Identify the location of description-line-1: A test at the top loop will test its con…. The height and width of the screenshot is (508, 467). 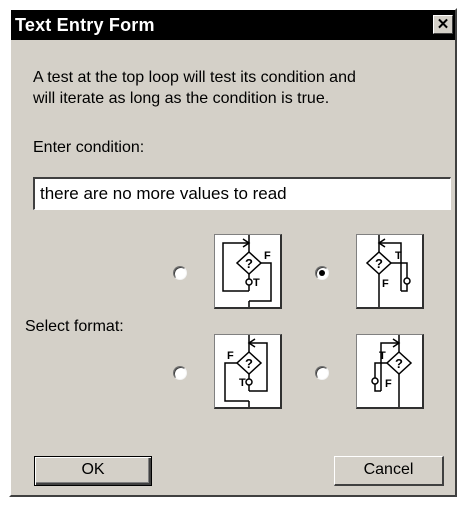
(194, 77).